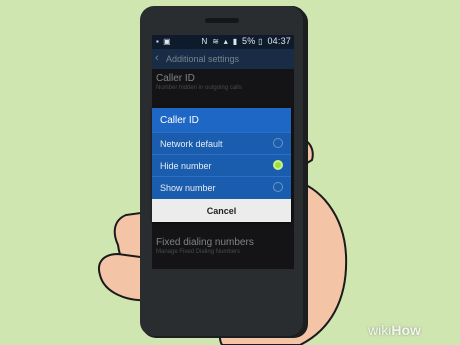 This screenshot has height=345, width=460. I want to click on wifi-icon: ≋, so click(216, 41).